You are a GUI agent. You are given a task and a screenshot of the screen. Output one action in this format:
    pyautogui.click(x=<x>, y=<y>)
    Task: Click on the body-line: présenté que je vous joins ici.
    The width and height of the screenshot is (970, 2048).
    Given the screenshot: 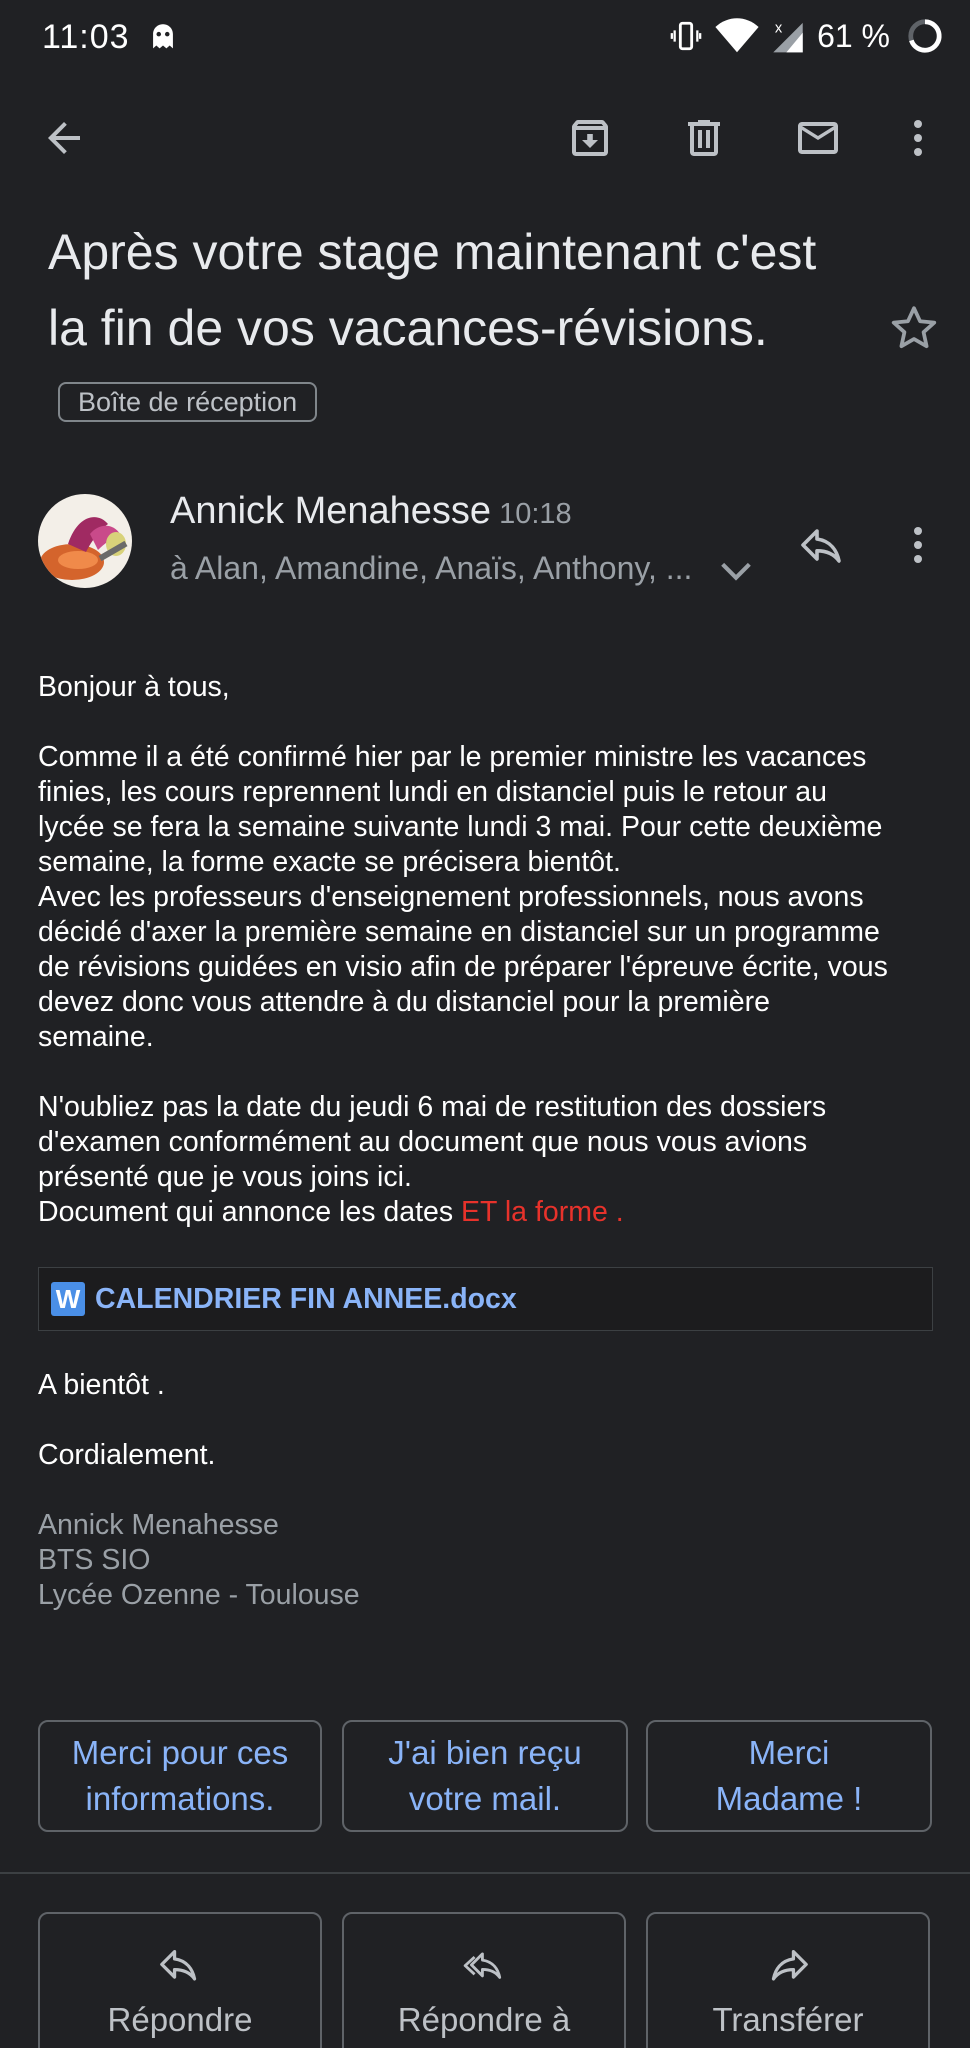 What is the action you would take?
    pyautogui.click(x=225, y=1177)
    